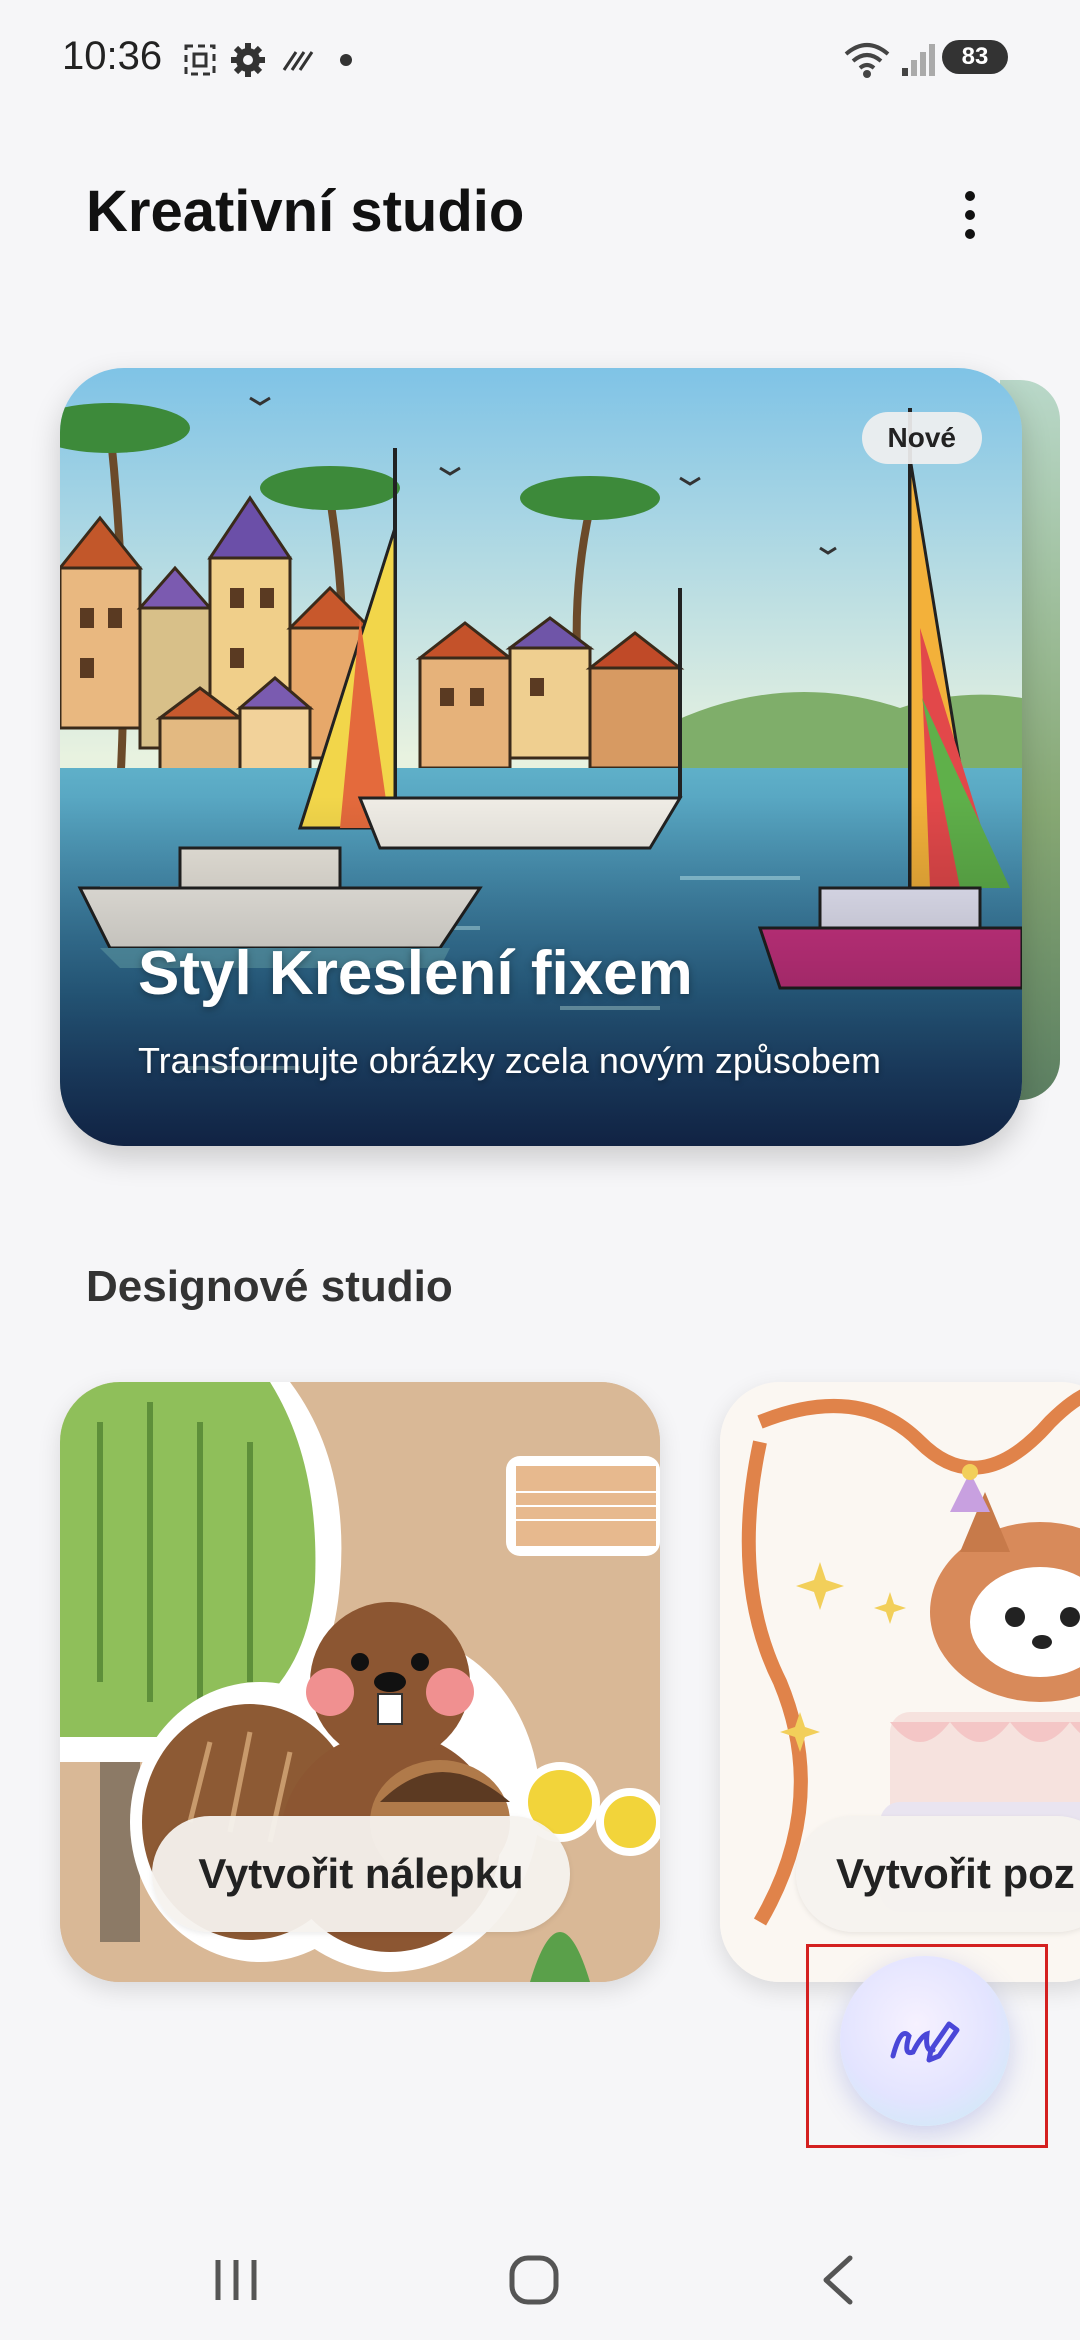 This screenshot has height=2340, width=1080. I want to click on page-title: Kreativní studio, so click(305, 211).